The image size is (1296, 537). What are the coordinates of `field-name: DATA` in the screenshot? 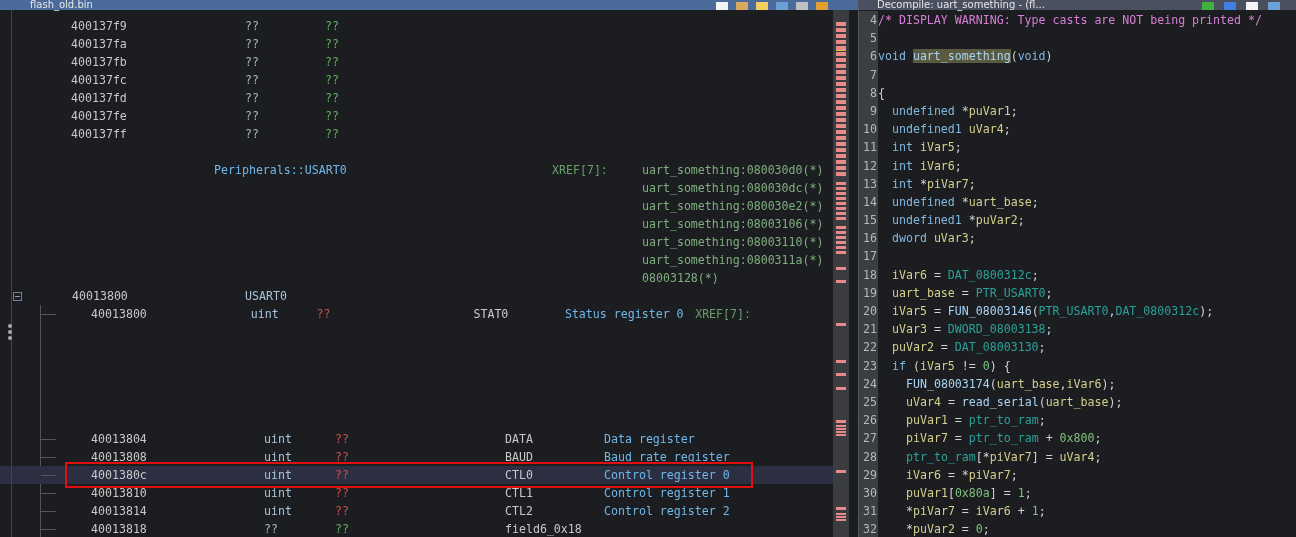 It's located at (519, 439).